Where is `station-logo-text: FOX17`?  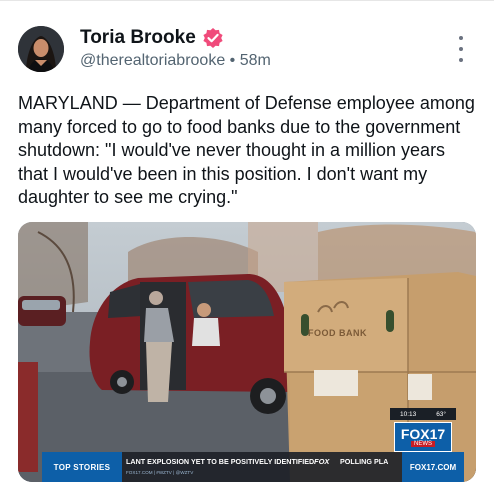 station-logo-text: FOX17 is located at coordinates (423, 434).